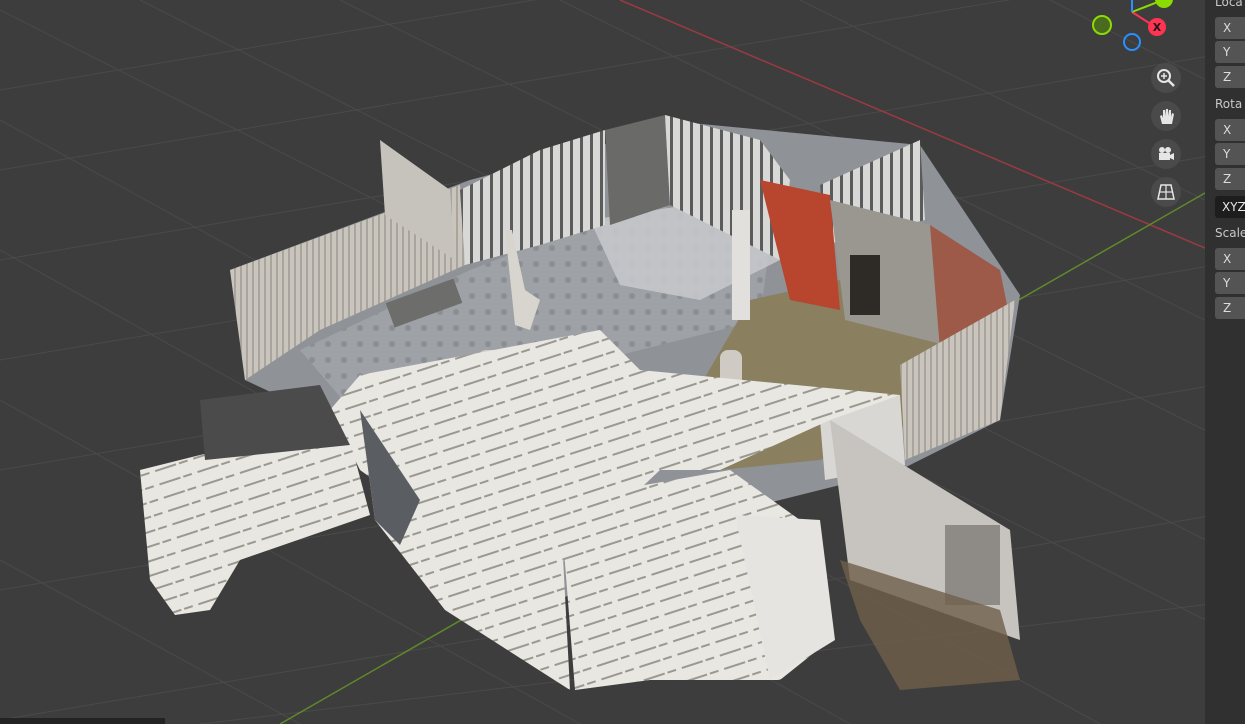 Image resolution: width=1245 pixels, height=724 pixels. What do you see at coordinates (1166, 116) in the screenshot?
I see `hand-pan-icon` at bounding box center [1166, 116].